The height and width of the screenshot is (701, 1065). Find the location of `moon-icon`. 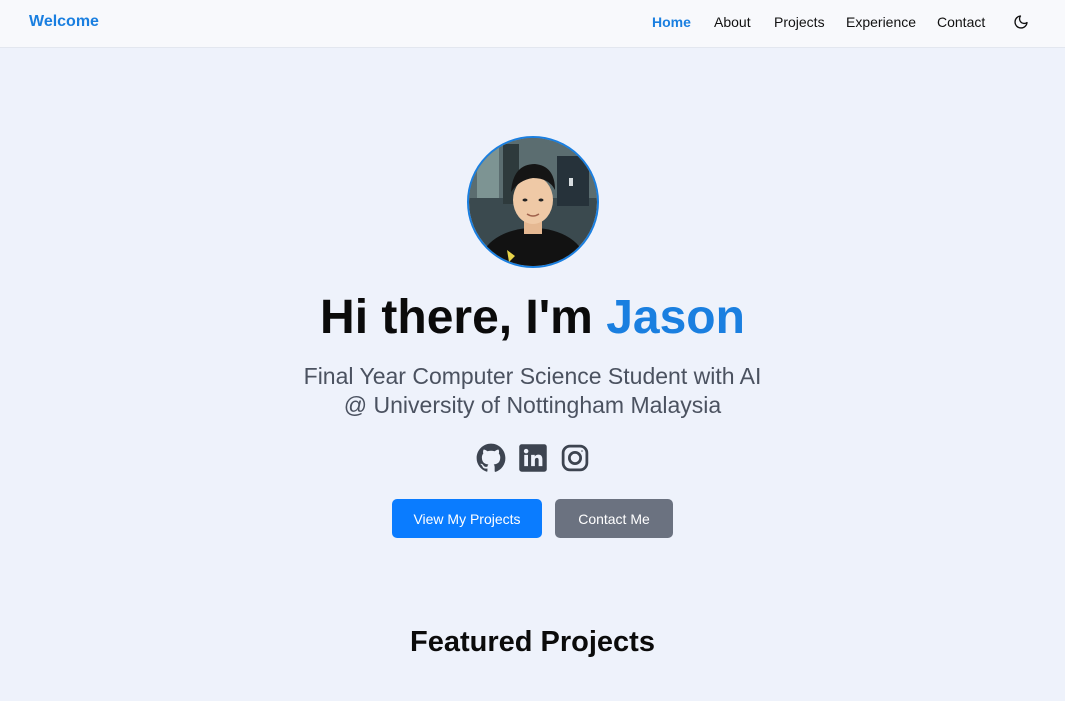

moon-icon is located at coordinates (1021, 22).